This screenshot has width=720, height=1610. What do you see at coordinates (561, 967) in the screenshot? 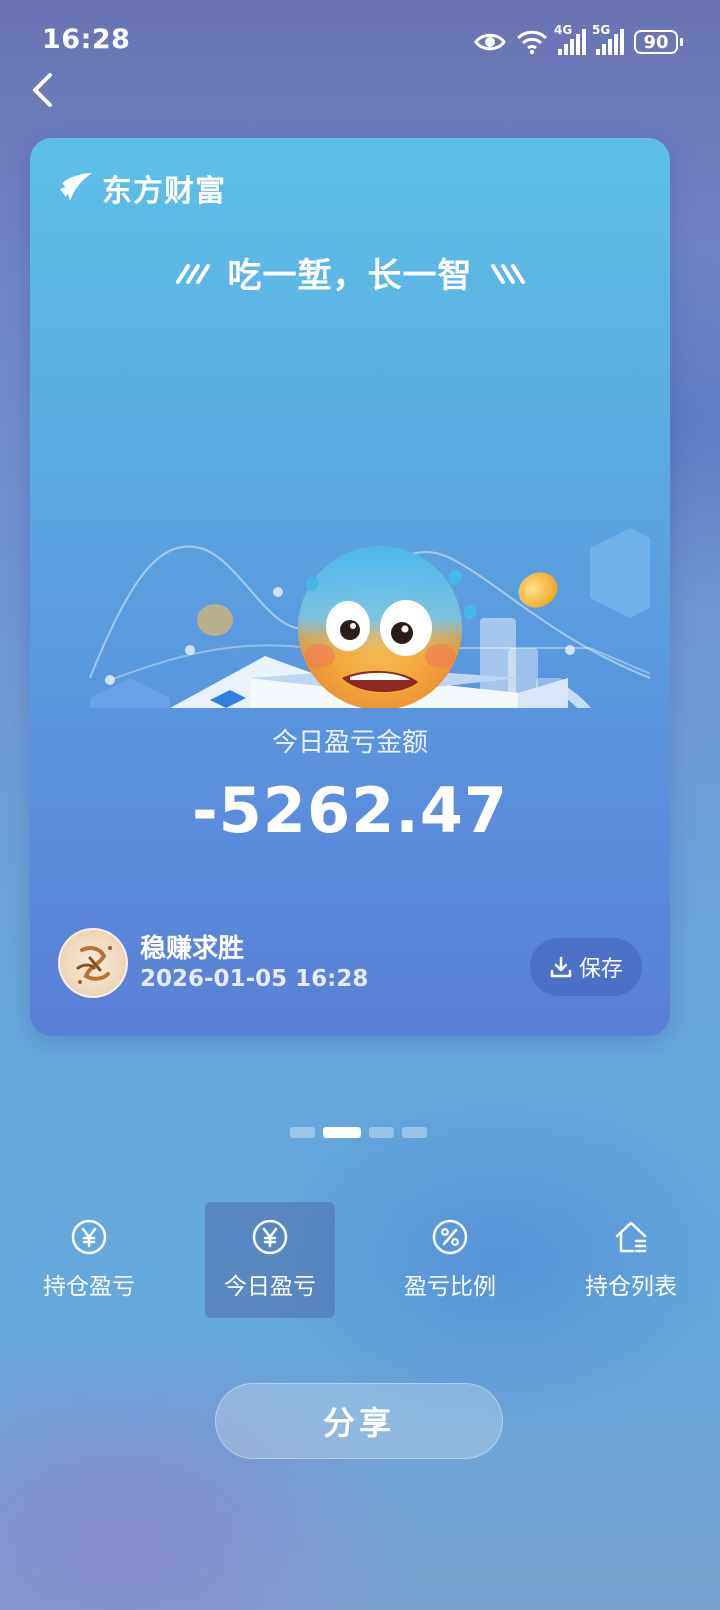
I see `download-icon` at bounding box center [561, 967].